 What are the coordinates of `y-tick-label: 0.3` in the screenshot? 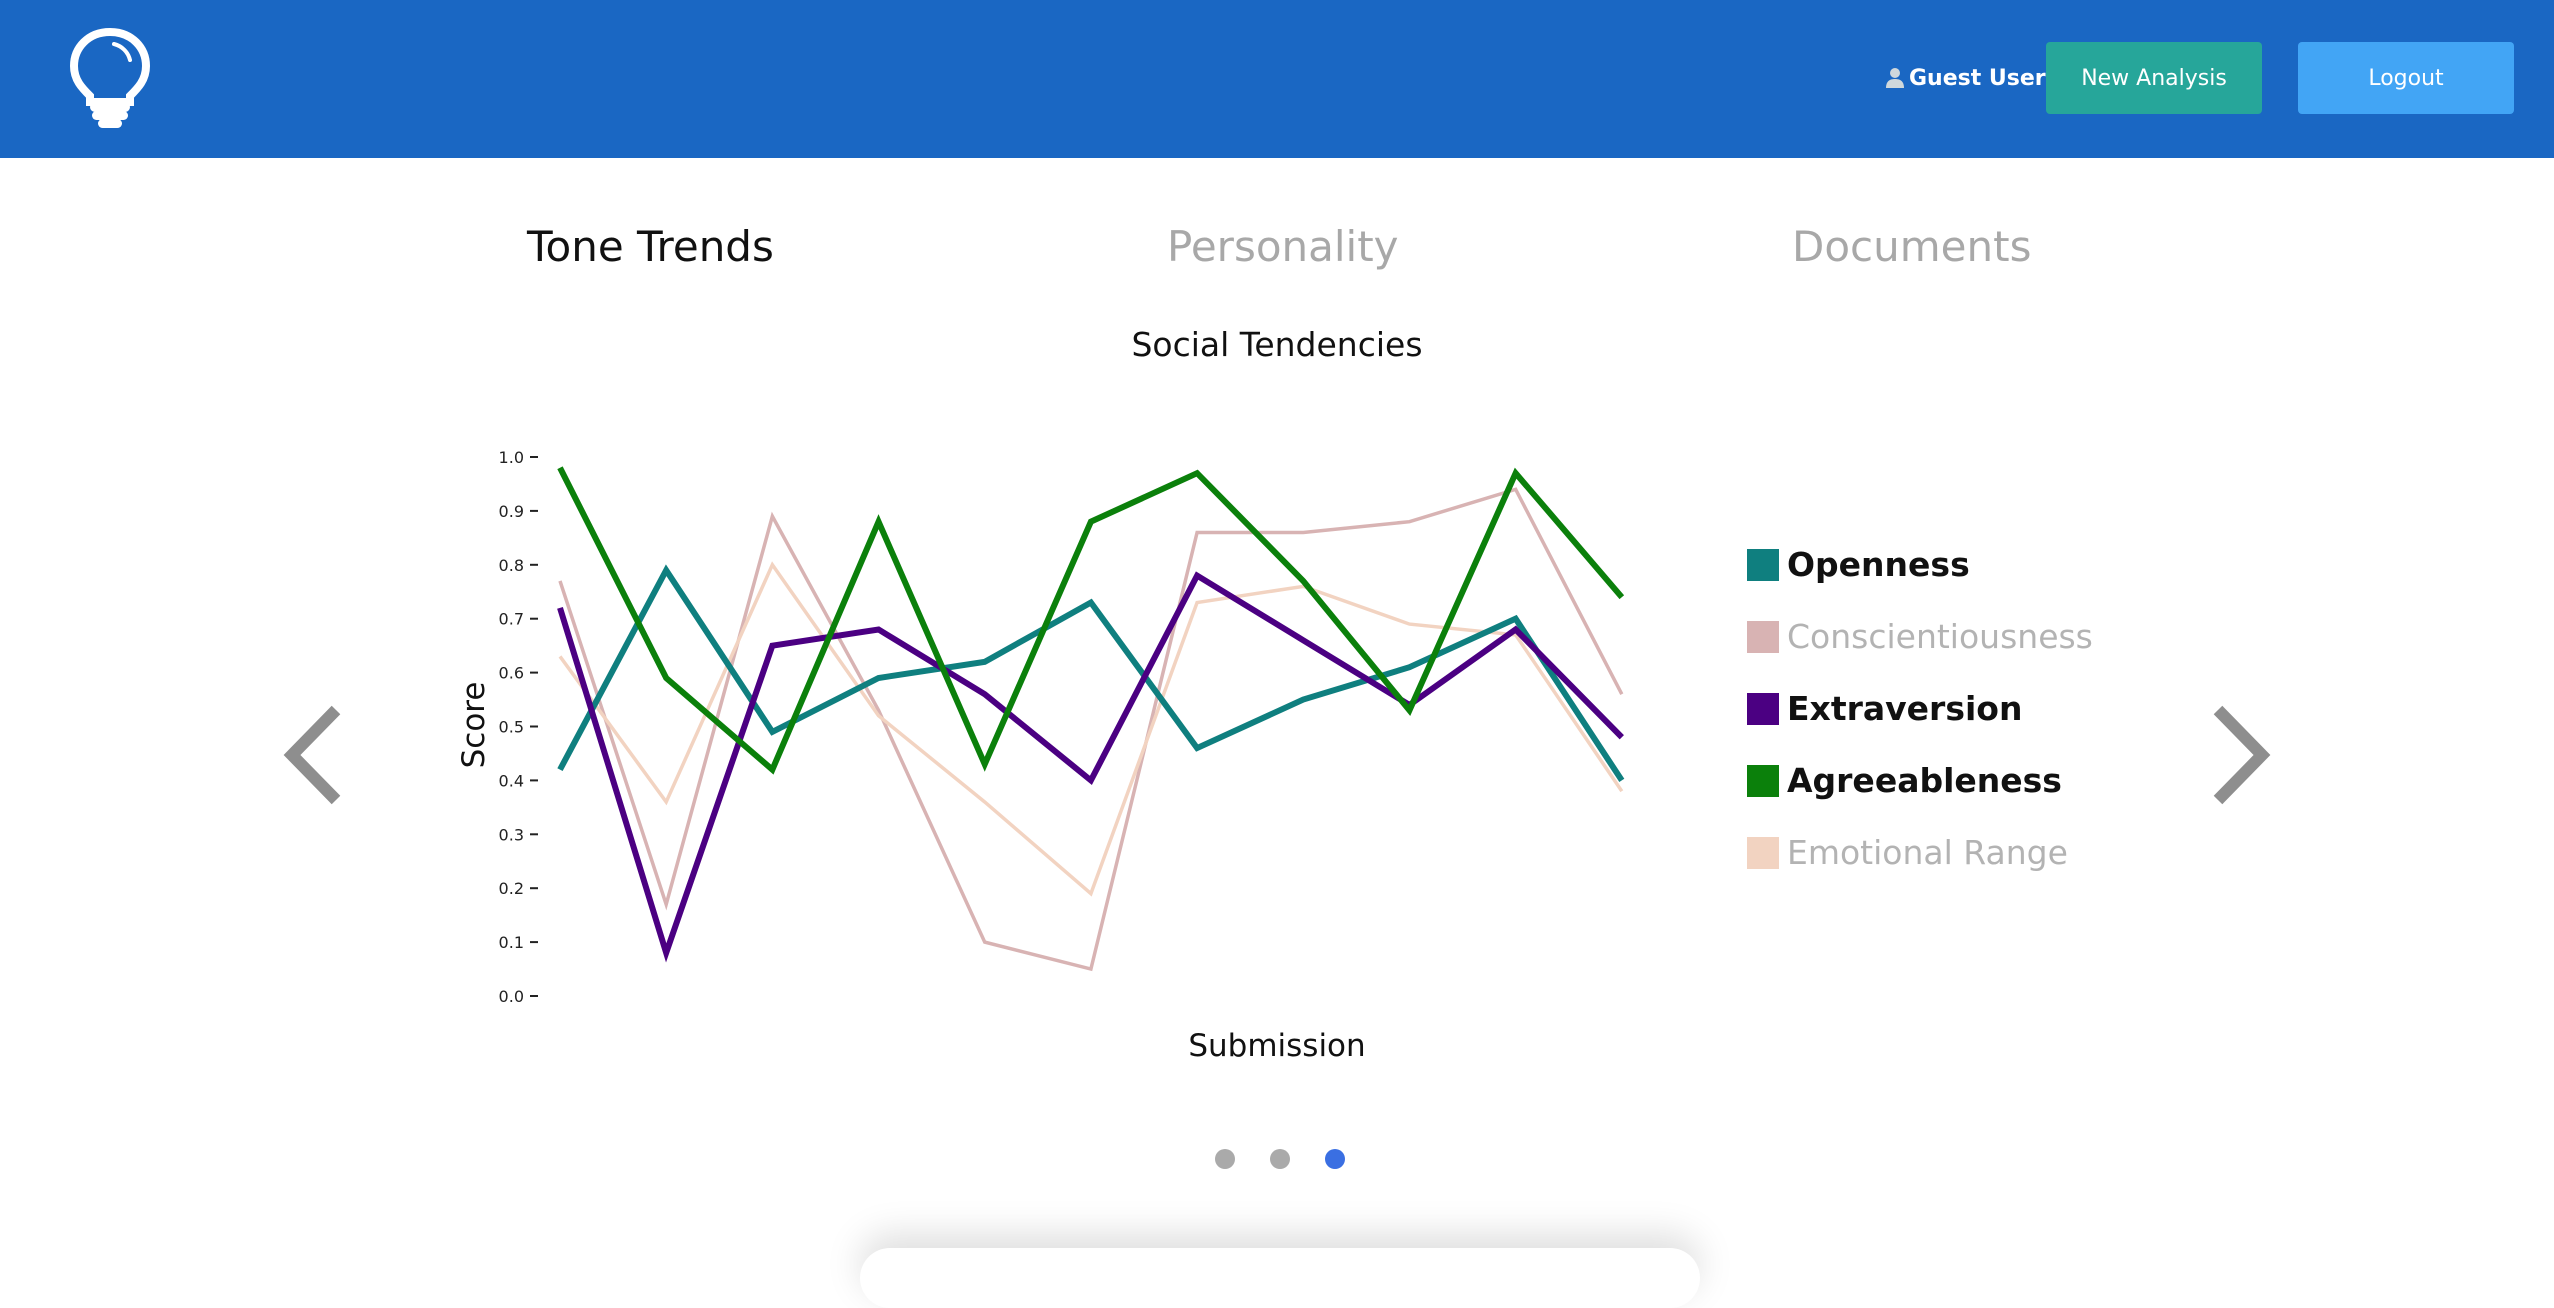 It's located at (511, 834).